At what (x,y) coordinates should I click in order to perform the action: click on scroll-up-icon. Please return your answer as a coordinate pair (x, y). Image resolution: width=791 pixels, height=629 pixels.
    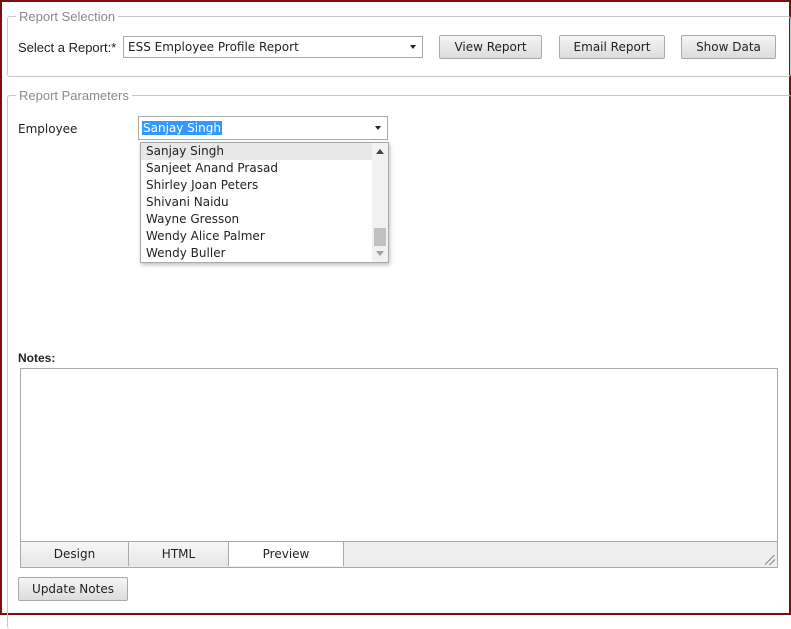
    Looking at the image, I should click on (380, 151).